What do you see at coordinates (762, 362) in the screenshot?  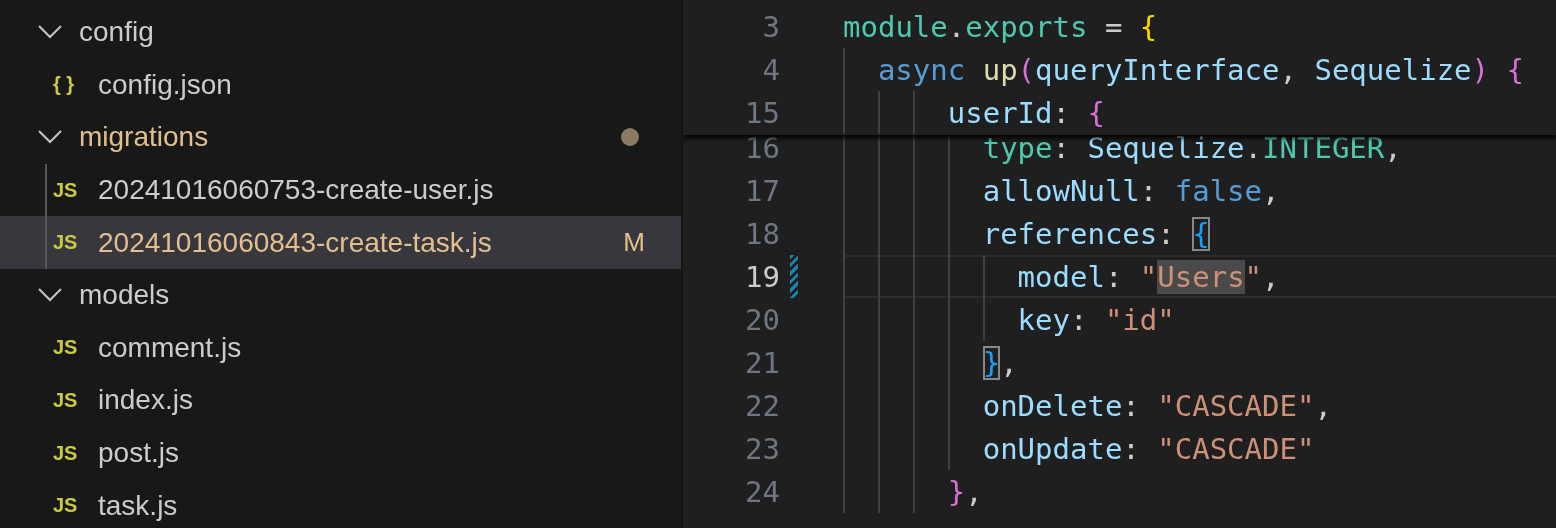 I see `line-number: 21` at bounding box center [762, 362].